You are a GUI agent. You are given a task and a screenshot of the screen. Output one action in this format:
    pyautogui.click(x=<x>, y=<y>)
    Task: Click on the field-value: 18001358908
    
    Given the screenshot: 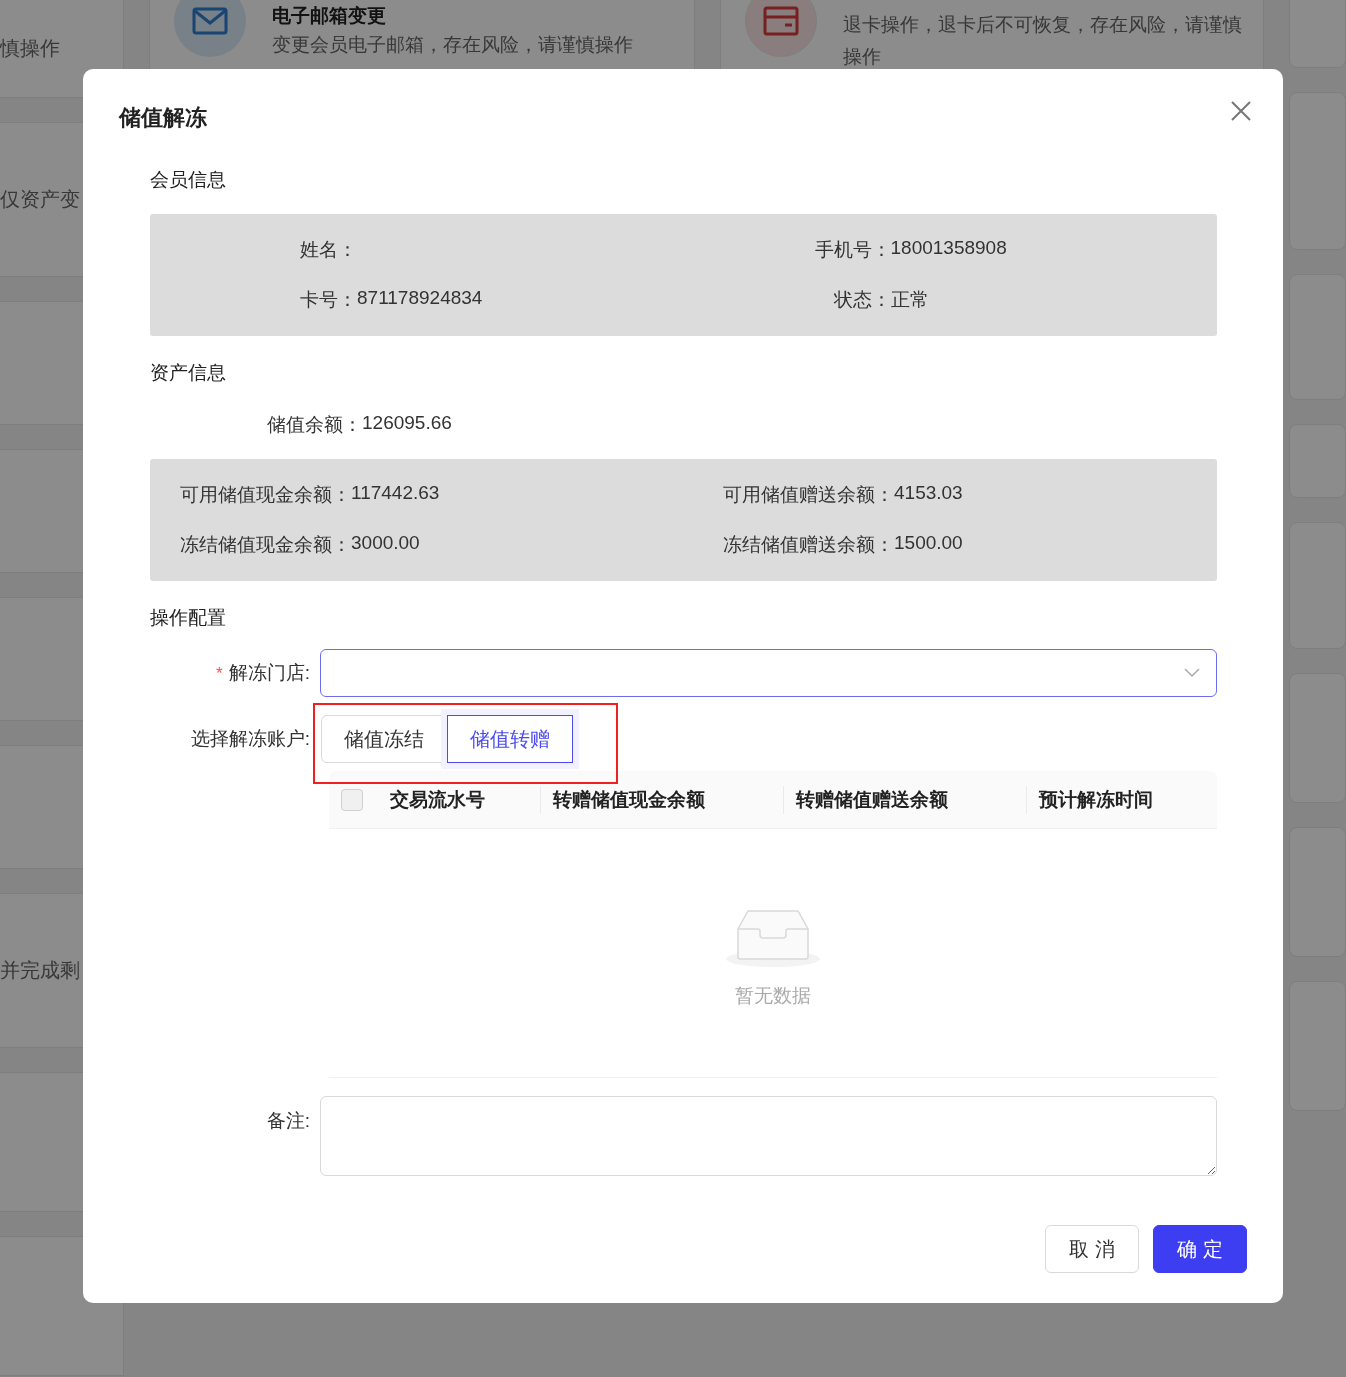 What is the action you would take?
    pyautogui.click(x=948, y=247)
    